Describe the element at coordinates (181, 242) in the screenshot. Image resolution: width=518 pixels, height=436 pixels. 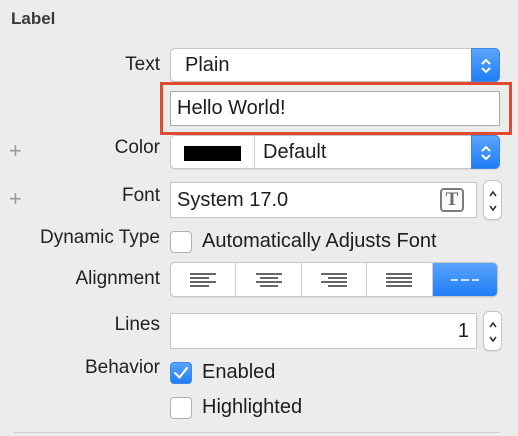
I see `auto-adjust-font-checkbox` at that location.